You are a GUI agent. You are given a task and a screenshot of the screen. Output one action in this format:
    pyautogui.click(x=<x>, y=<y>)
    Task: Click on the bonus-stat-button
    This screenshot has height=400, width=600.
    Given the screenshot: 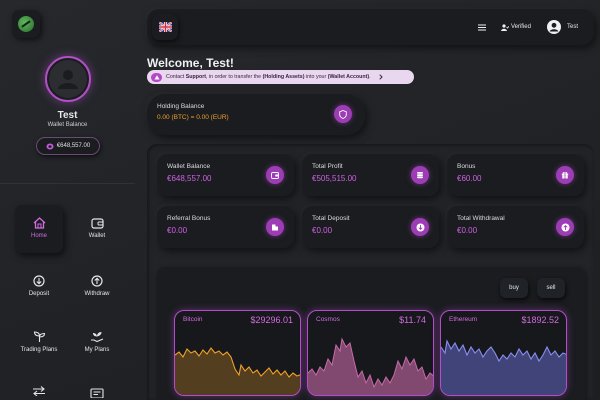 What is the action you would take?
    pyautogui.click(x=565, y=175)
    